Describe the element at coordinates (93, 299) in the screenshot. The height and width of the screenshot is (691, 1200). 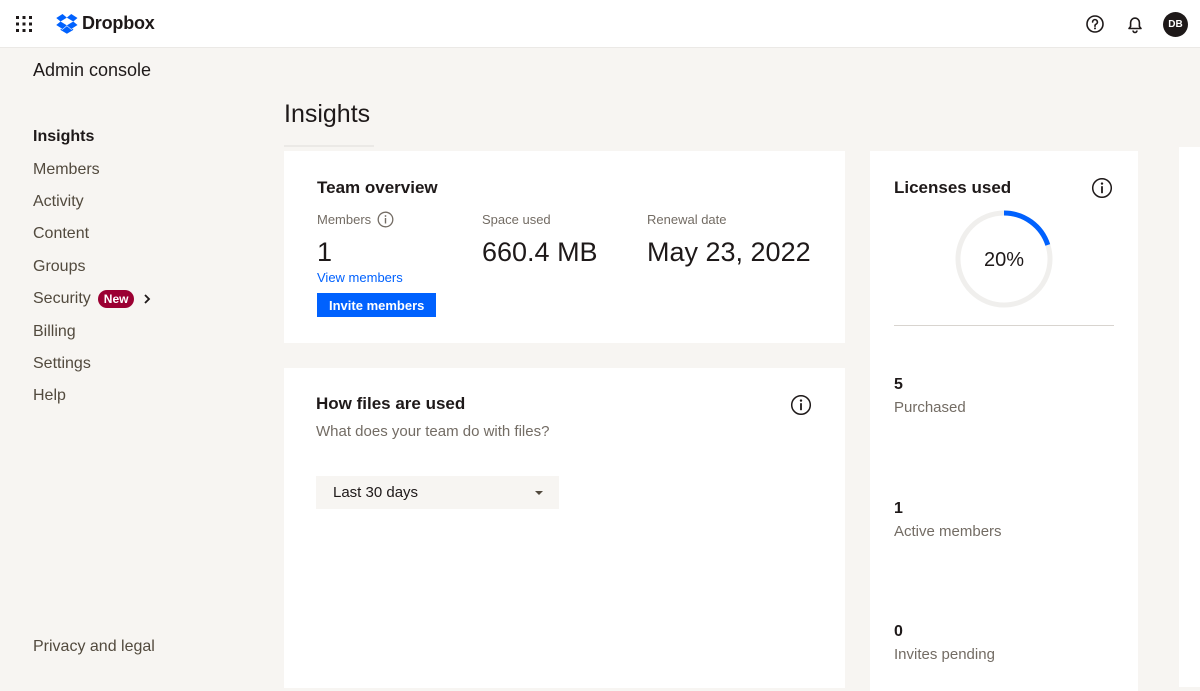
I see `sidebar-item-security: Security New` at that location.